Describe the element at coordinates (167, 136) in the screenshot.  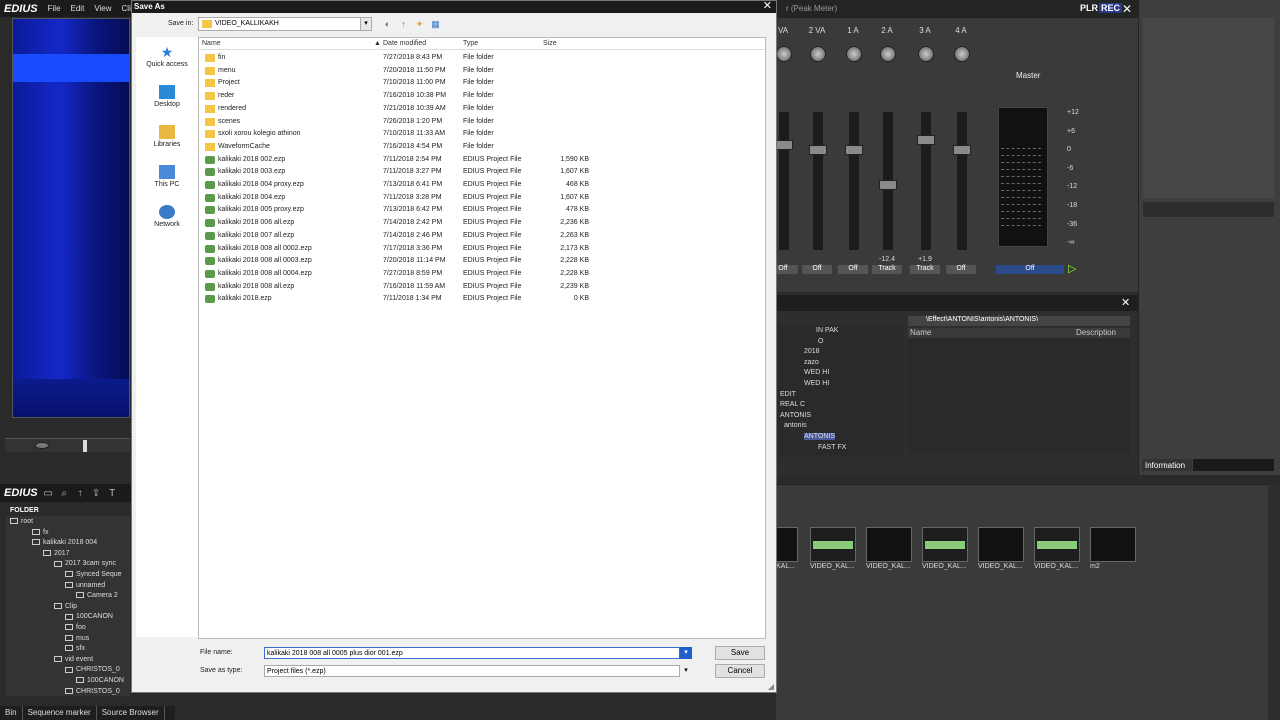
I see `place-libraries: Libraries` at that location.